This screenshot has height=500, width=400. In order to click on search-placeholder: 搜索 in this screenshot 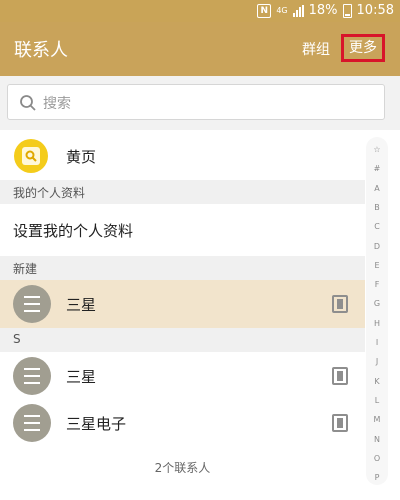, I will do `click(57, 104)`.